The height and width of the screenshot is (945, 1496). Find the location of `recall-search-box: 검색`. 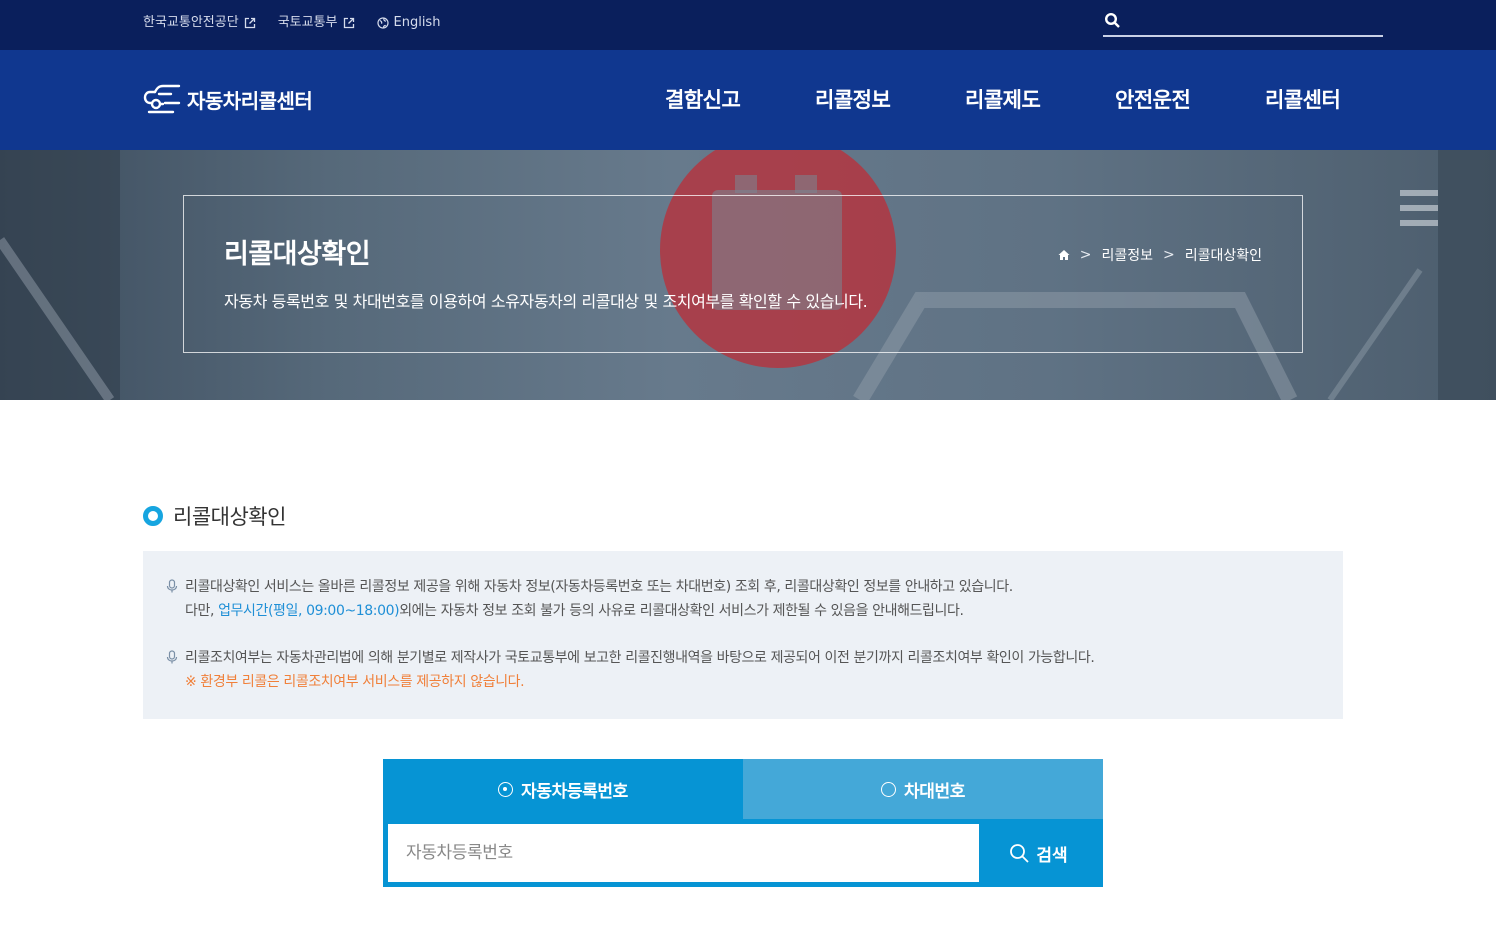

recall-search-box: 검색 is located at coordinates (743, 853).